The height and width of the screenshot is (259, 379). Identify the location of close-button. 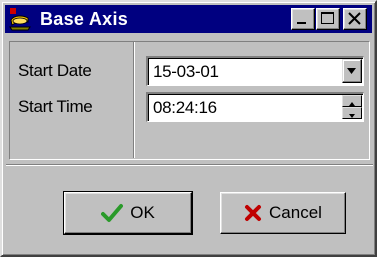
(355, 19).